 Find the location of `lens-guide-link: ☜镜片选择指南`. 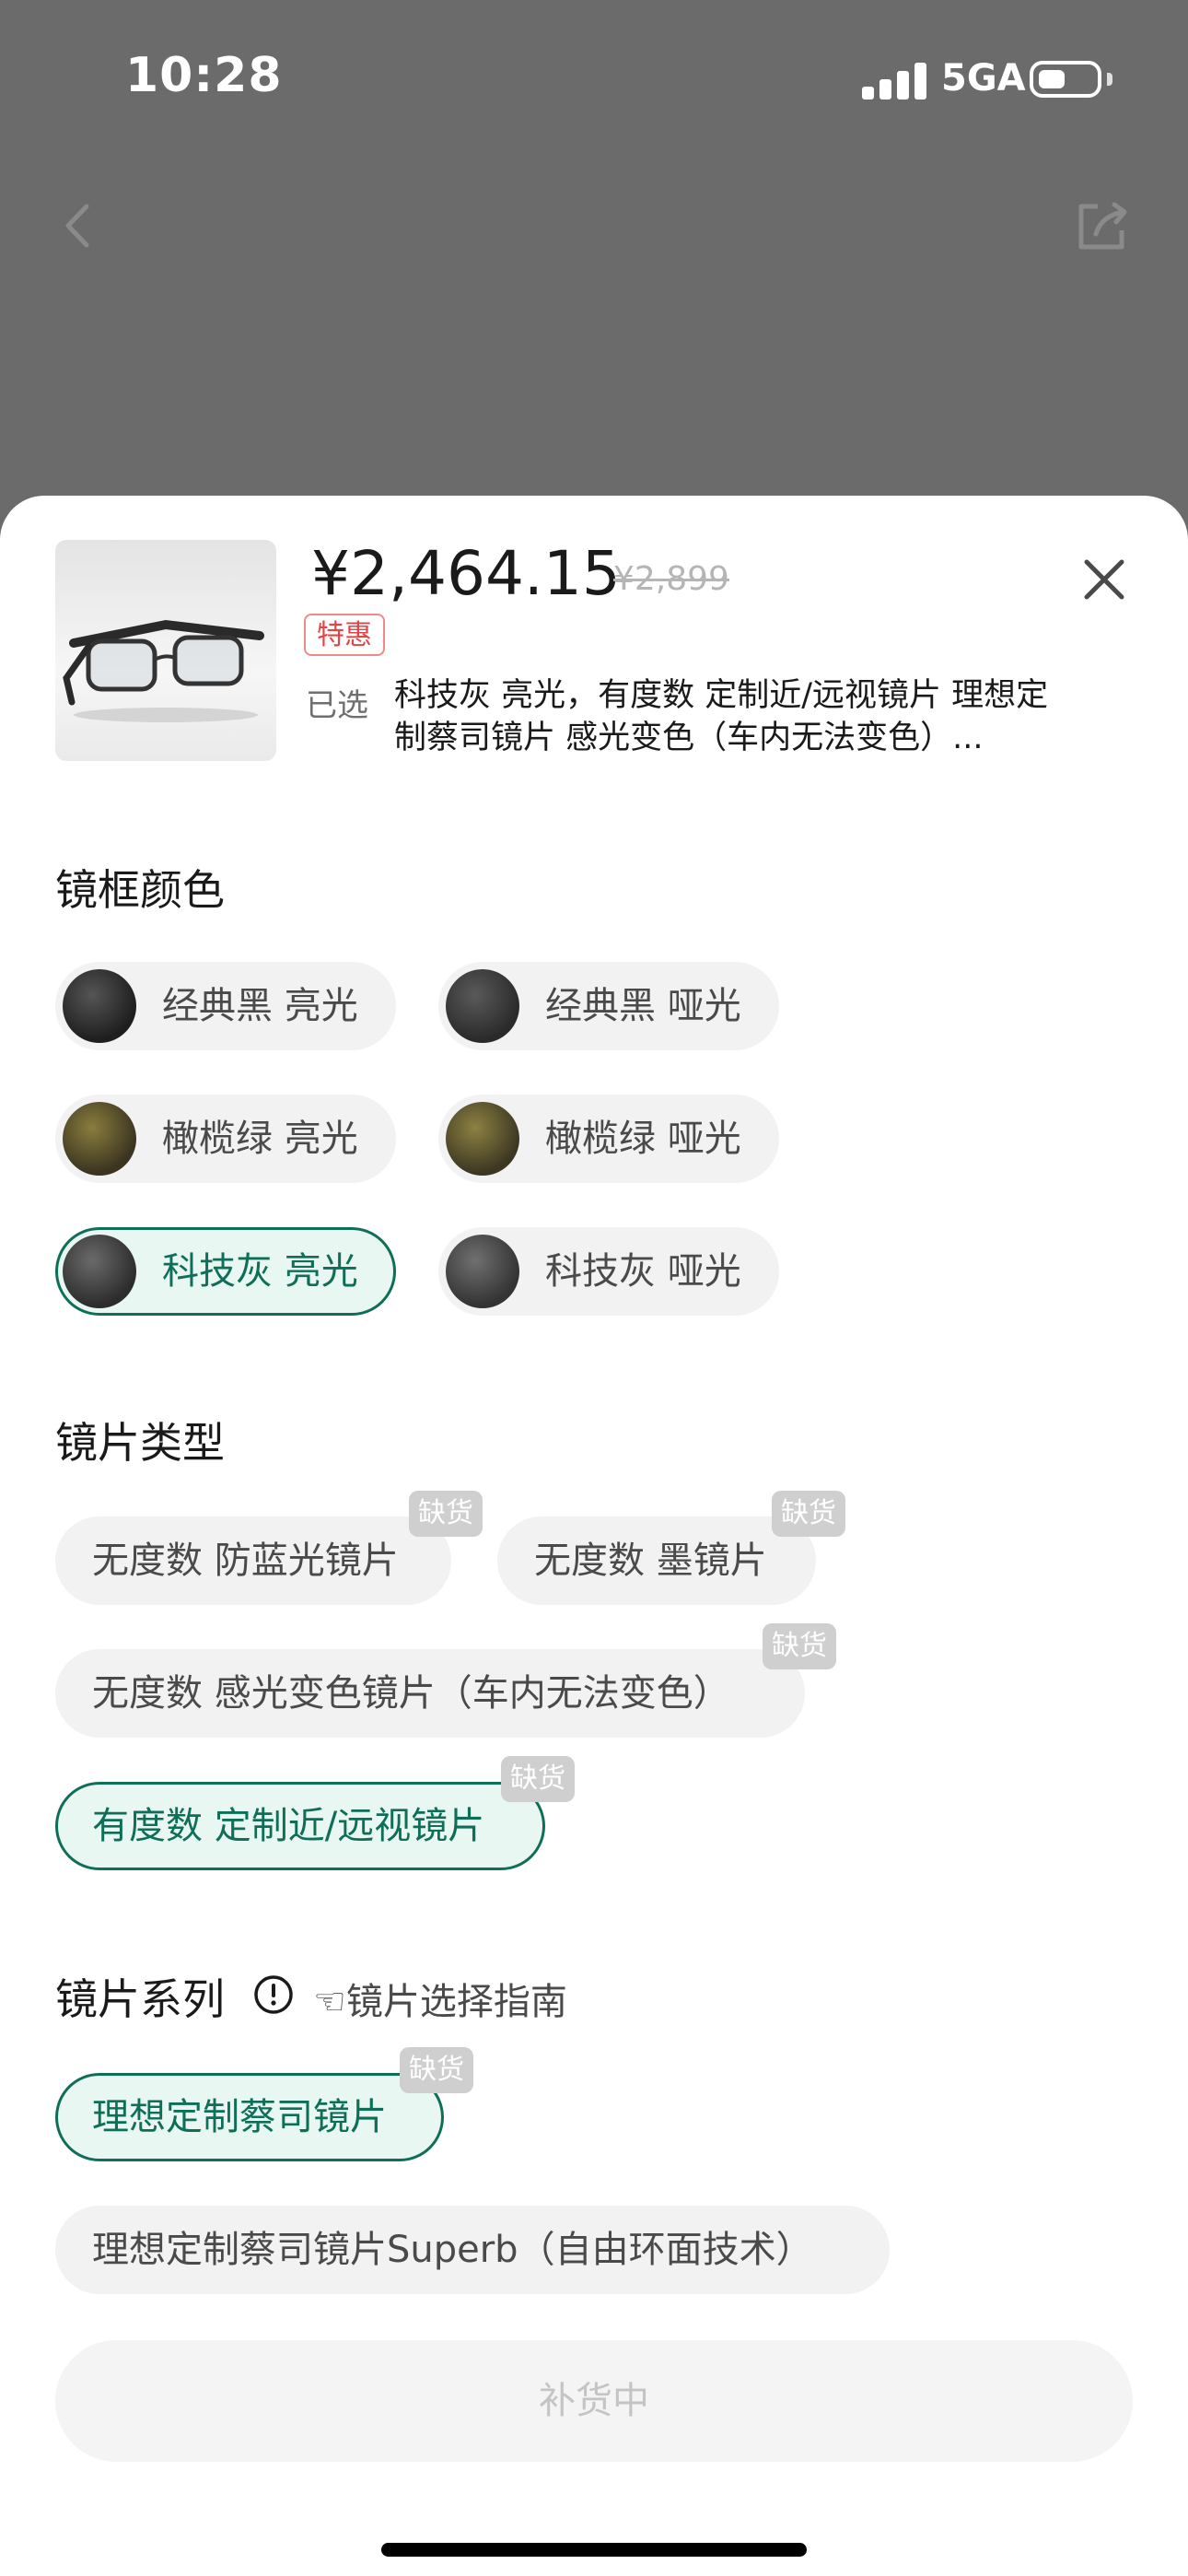

lens-guide-link: ☜镜片选择指南 is located at coordinates (440, 1999).